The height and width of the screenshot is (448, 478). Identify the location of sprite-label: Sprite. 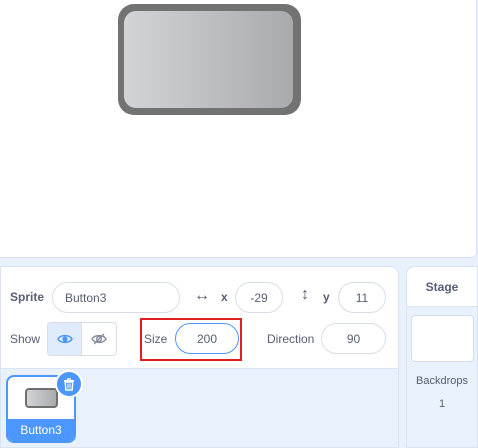
(27, 297).